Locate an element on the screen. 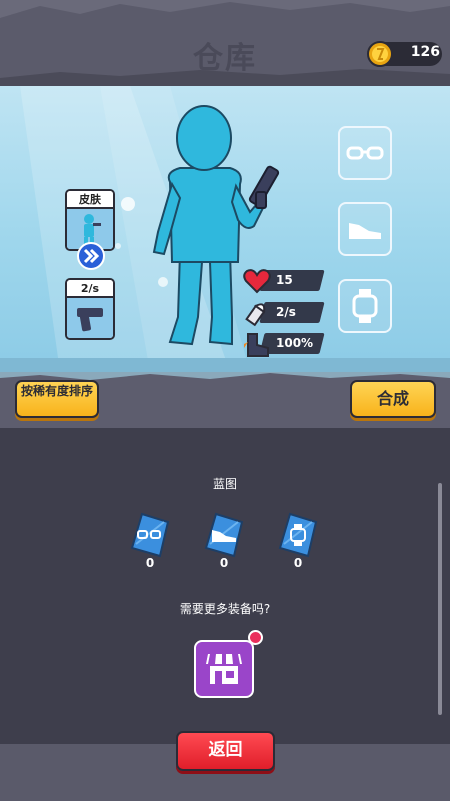 The image size is (450, 801). weapon-preview is located at coordinates (90, 318).